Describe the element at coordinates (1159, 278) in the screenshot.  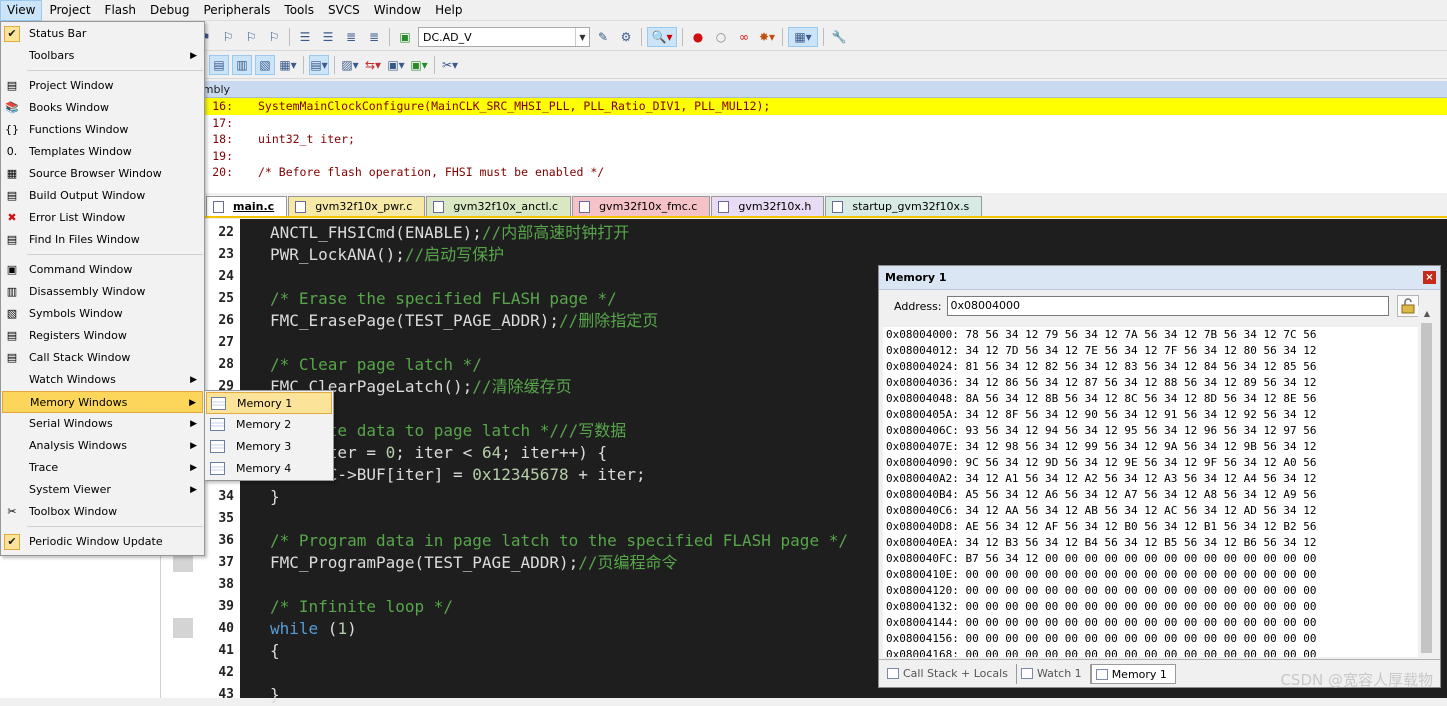
I see `memory-window-title-bar: Memory 1 ×` at that location.